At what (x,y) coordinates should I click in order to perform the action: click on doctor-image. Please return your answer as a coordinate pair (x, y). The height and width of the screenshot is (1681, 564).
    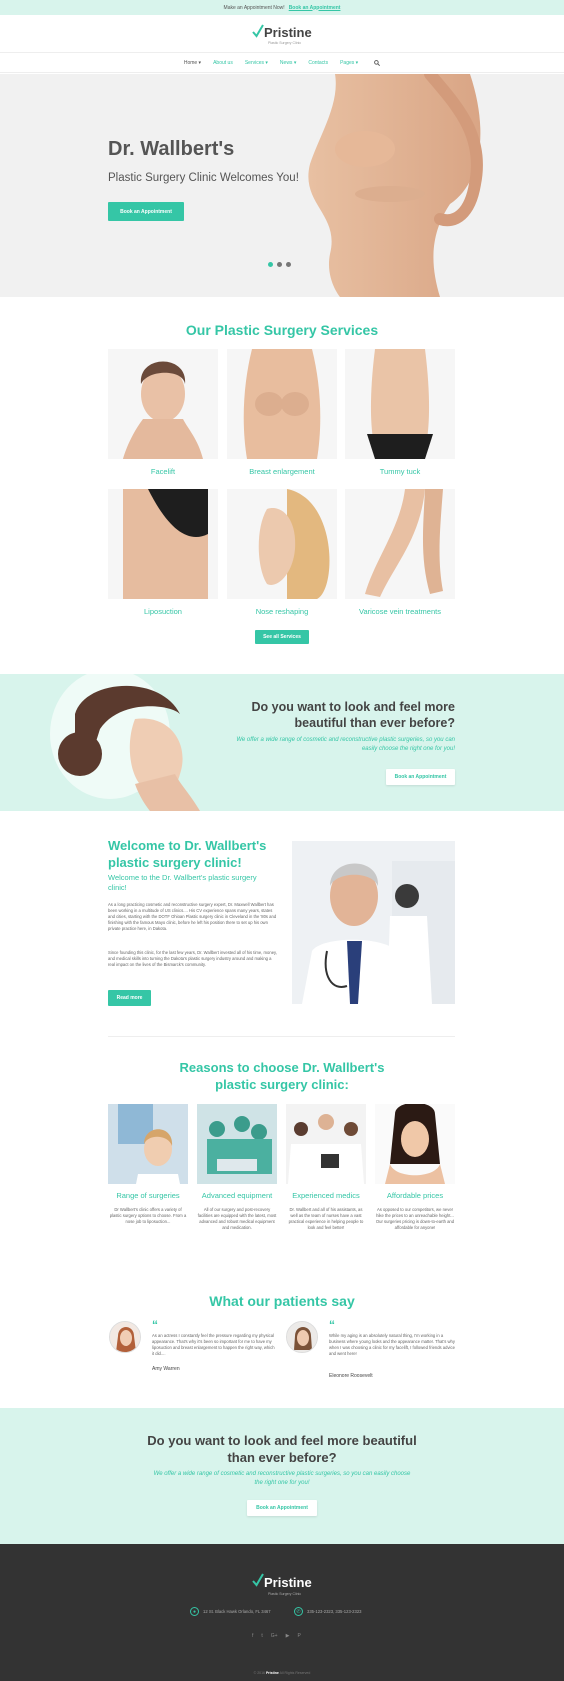
    Looking at the image, I should click on (373, 922).